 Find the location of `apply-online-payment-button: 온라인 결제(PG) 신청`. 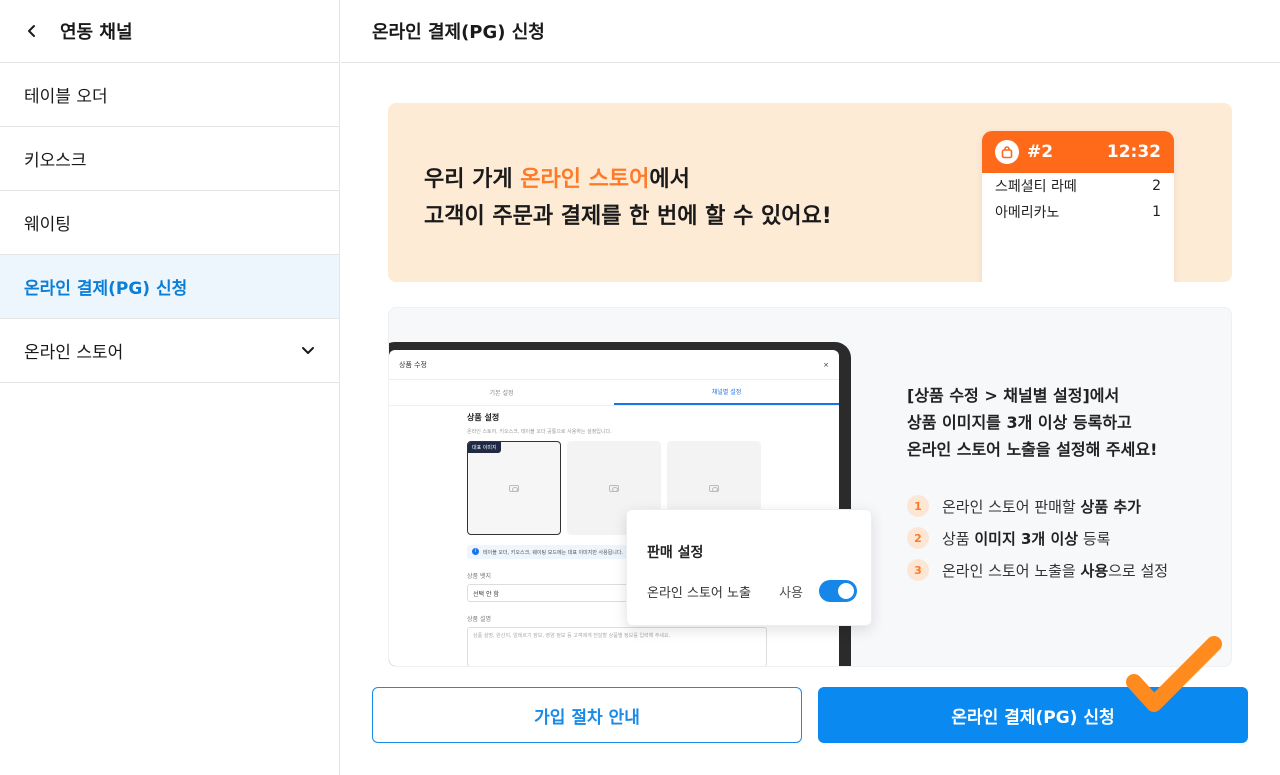

apply-online-payment-button: 온라인 결제(PG) 신청 is located at coordinates (1033, 715).